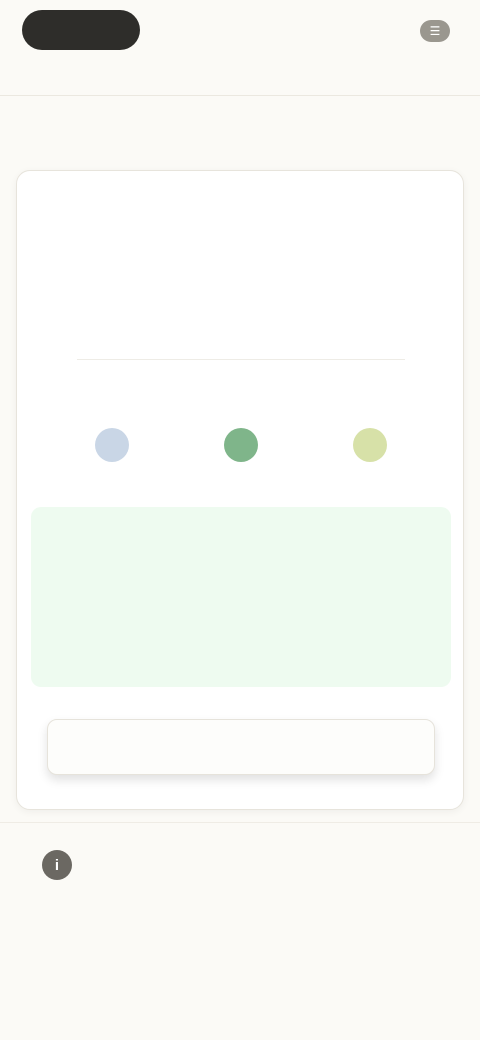  I want to click on info-note: i, so click(232, 865).